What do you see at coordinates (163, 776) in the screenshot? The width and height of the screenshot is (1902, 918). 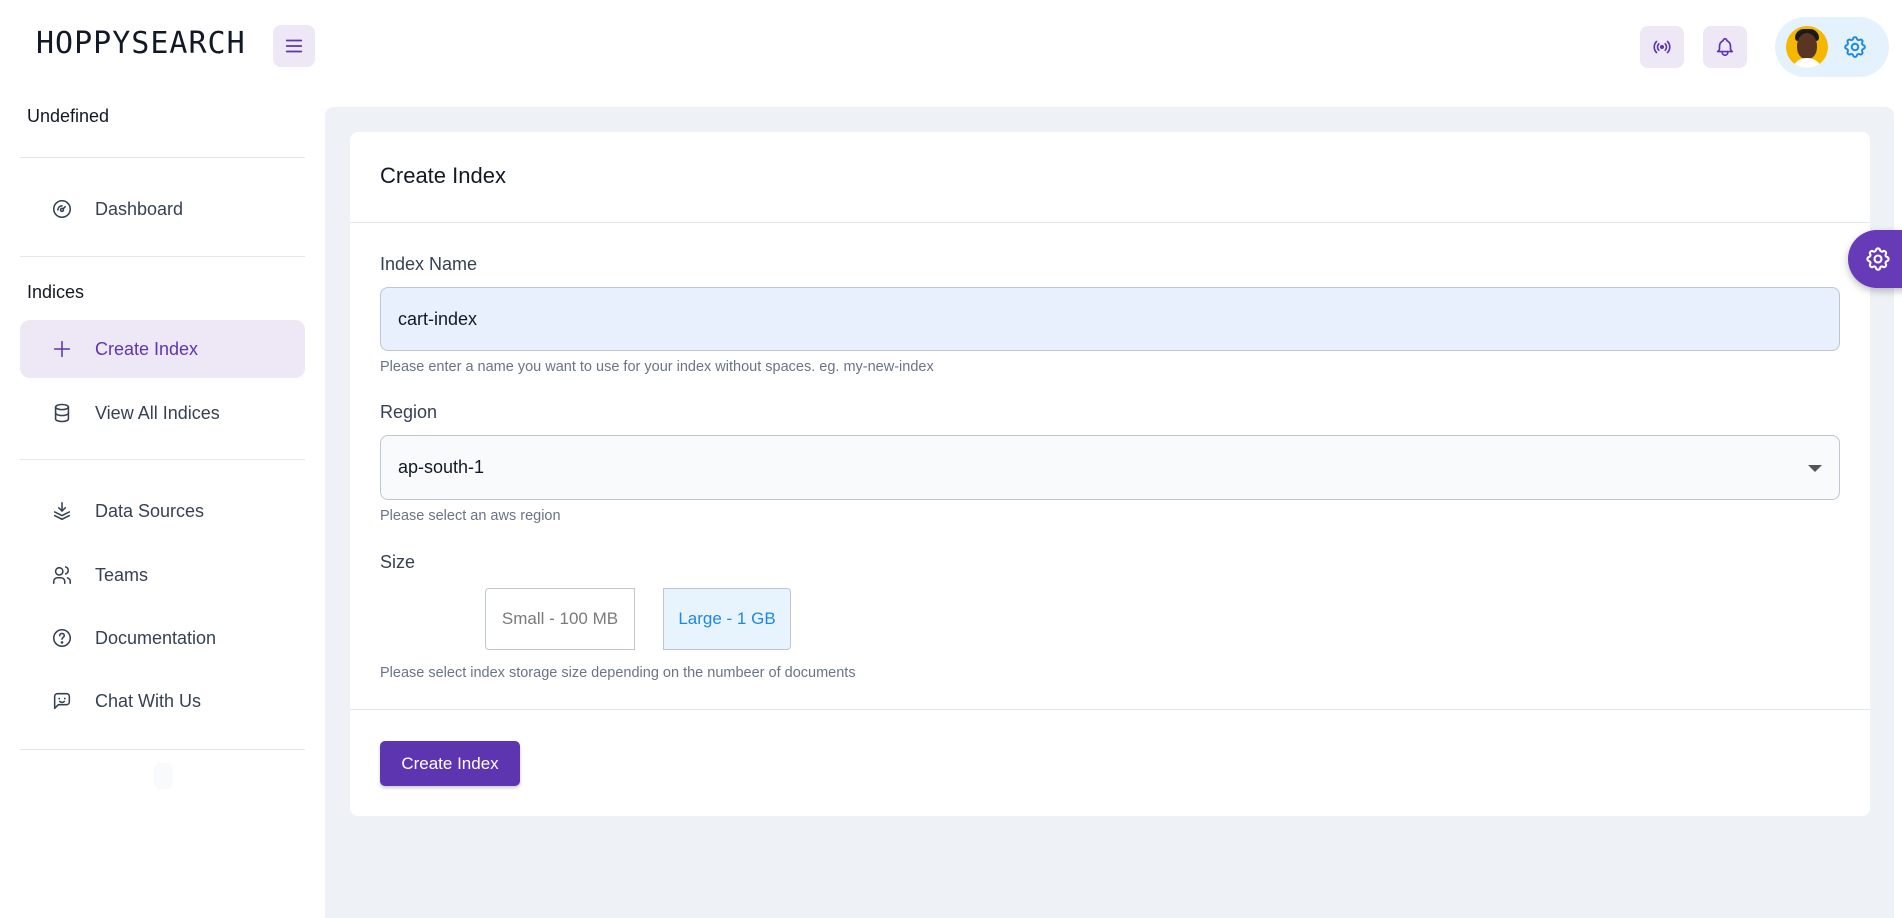 I see `sidebar-scroll-handle` at bounding box center [163, 776].